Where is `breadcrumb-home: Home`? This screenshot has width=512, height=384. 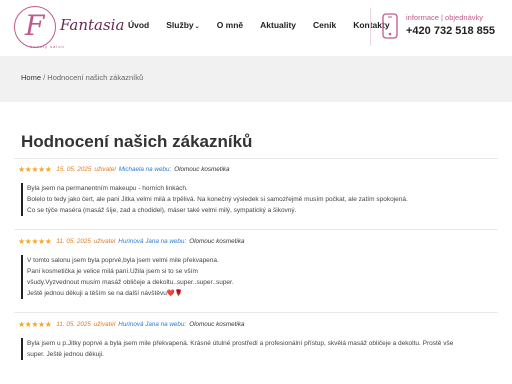
breadcrumb-home: Home is located at coordinates (31, 77).